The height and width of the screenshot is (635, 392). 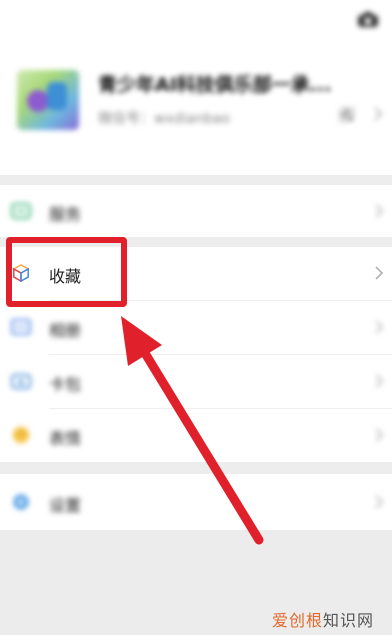 I want to click on settings-gear-icon, so click(x=21, y=502).